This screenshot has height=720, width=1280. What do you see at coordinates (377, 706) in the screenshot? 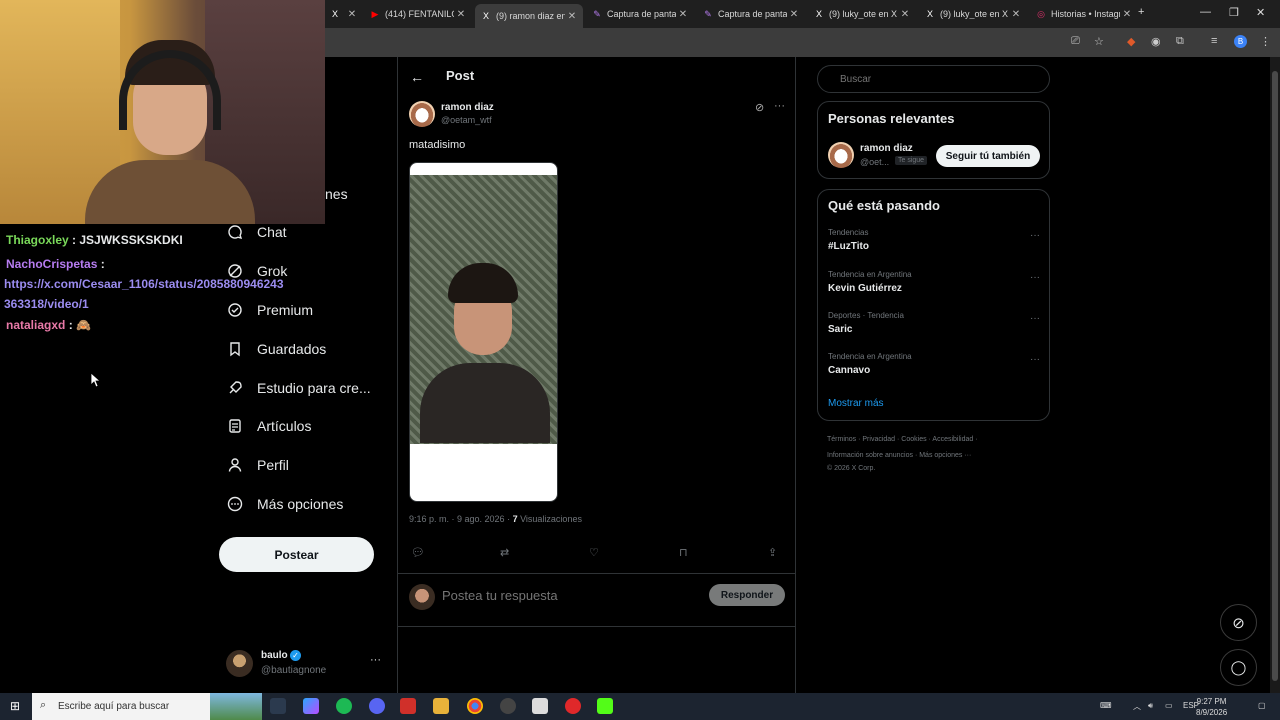
I see `discord-icon` at bounding box center [377, 706].